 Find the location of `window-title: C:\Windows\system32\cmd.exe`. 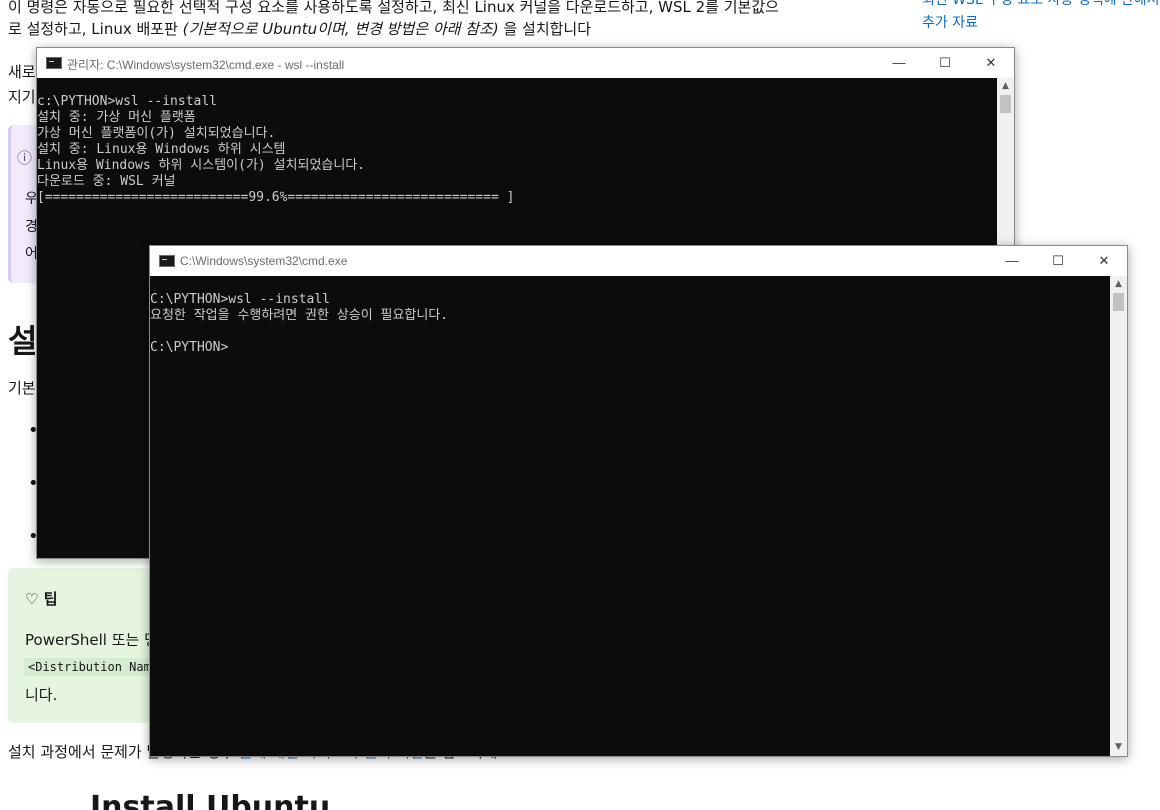

window-title: C:\Windows\system32\cmd.exe is located at coordinates (264, 261).